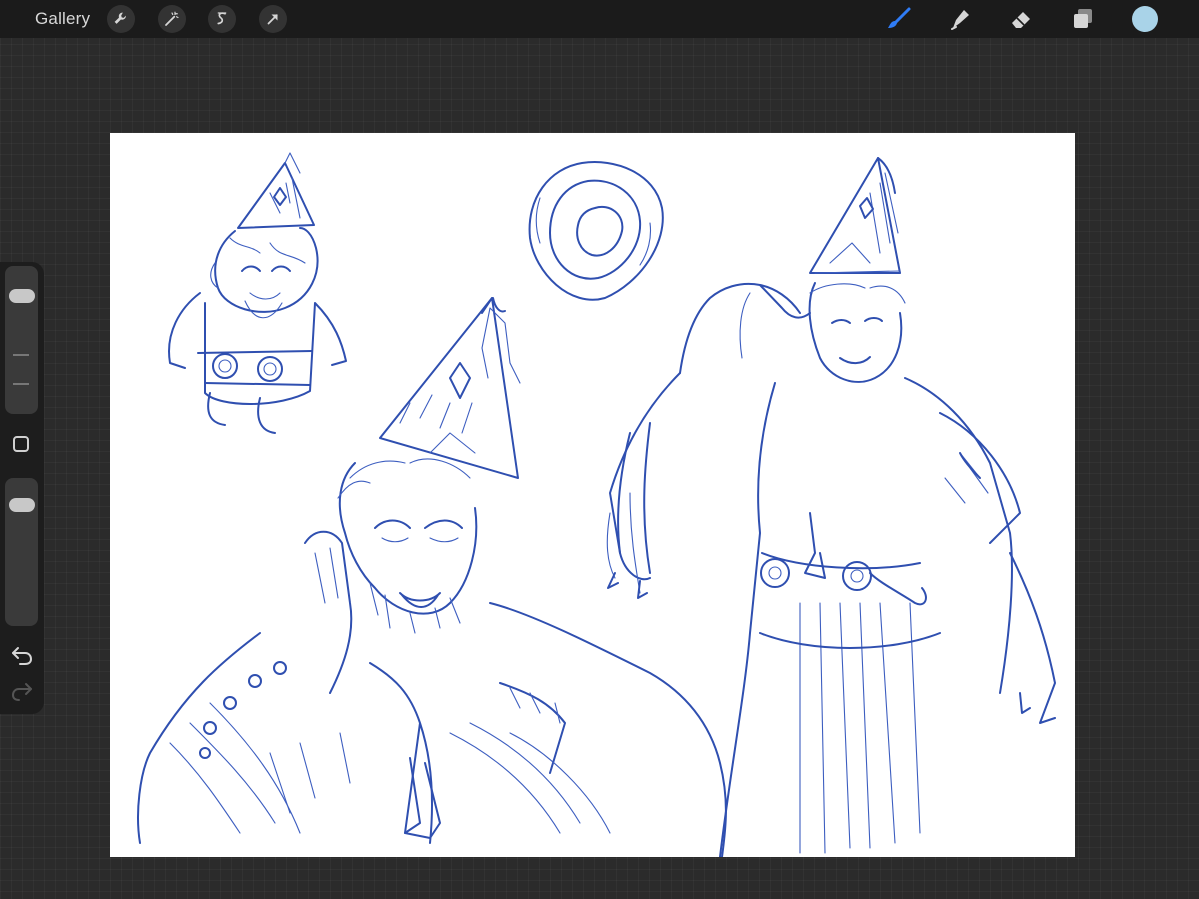  Describe the element at coordinates (22, 691) in the screenshot. I see `redo-icon` at that location.